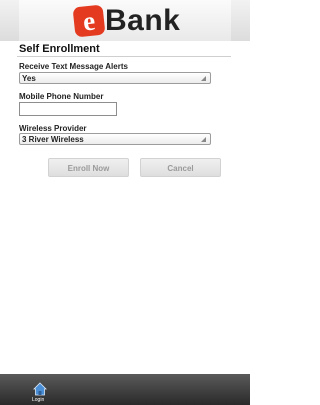 The height and width of the screenshot is (405, 320). Describe the element at coordinates (40, 389) in the screenshot. I see `home-icon` at that location.